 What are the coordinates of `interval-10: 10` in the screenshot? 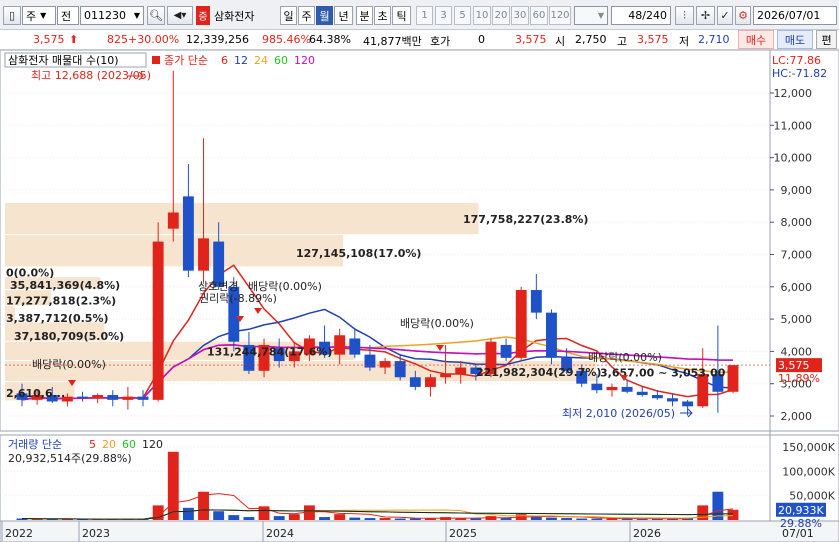 It's located at (482, 15).